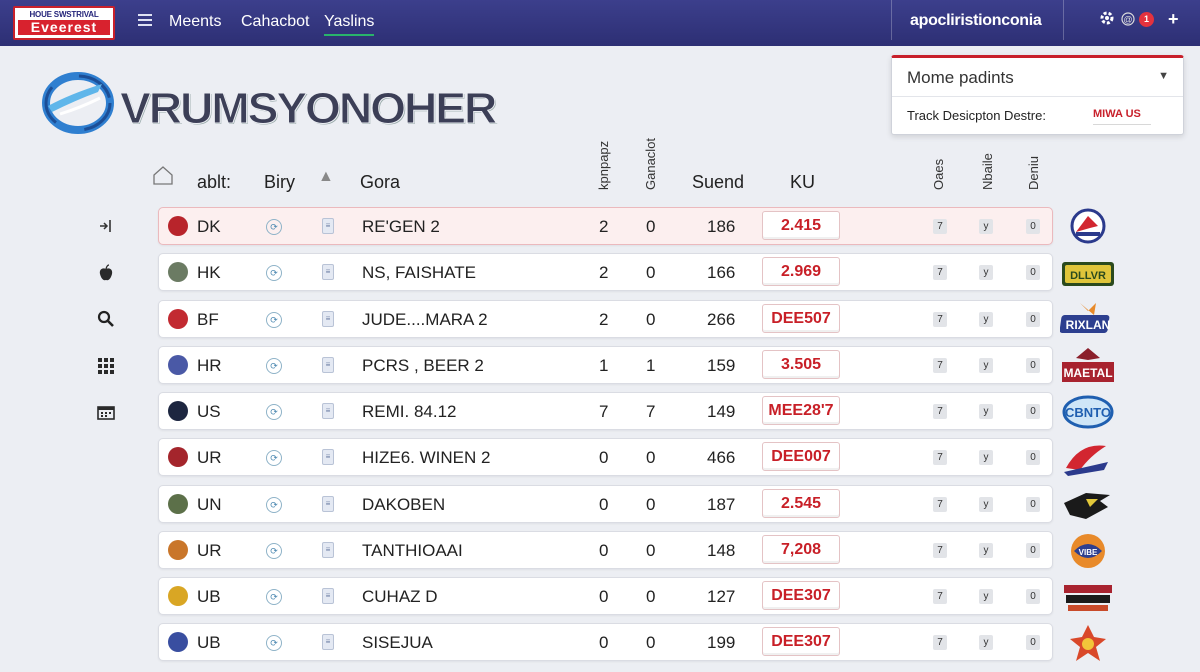 This screenshot has height=672, width=1200. I want to click on column-header-vertical-4: Nbaile, so click(987, 168).